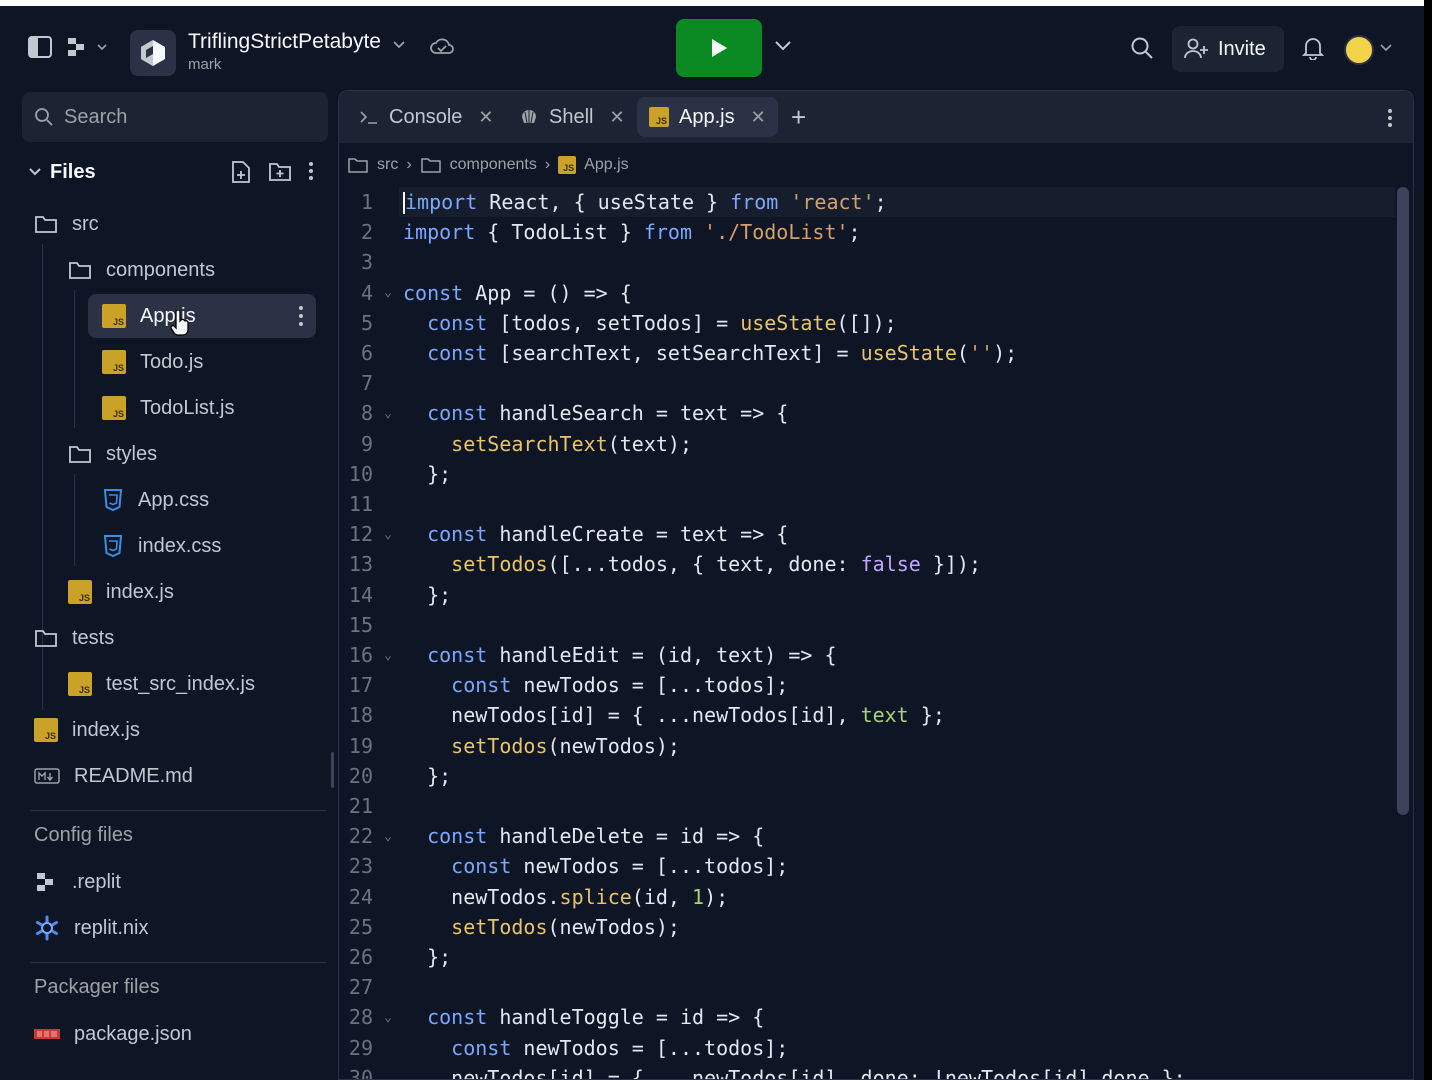 The height and width of the screenshot is (1080, 1432). What do you see at coordinates (360, 594) in the screenshot?
I see `line-number: 14` at bounding box center [360, 594].